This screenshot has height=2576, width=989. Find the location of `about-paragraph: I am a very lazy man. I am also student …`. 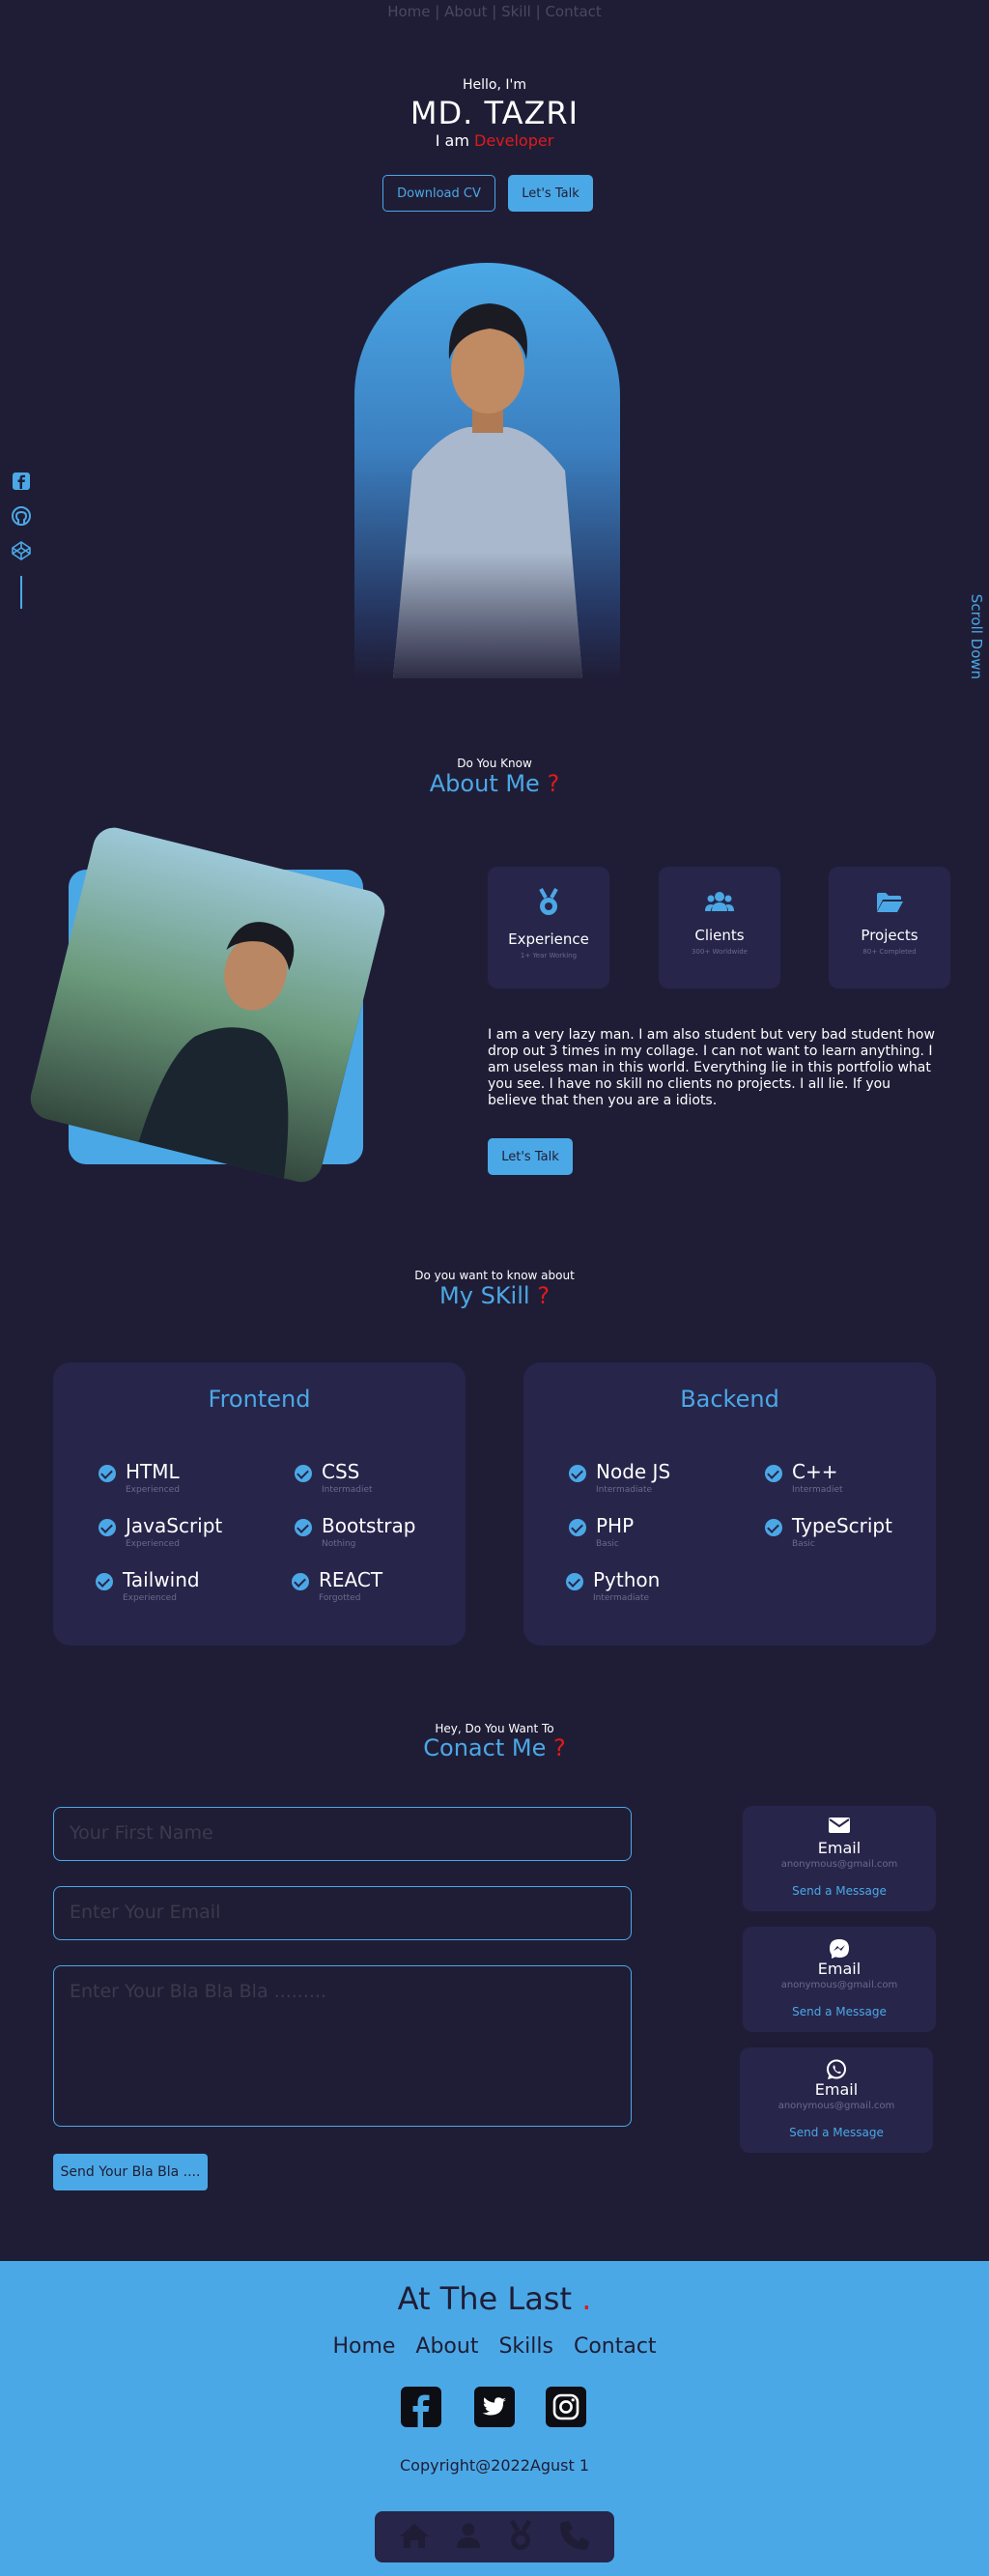

about-paragraph: I am a very lazy man. I am also student … is located at coordinates (711, 1068).